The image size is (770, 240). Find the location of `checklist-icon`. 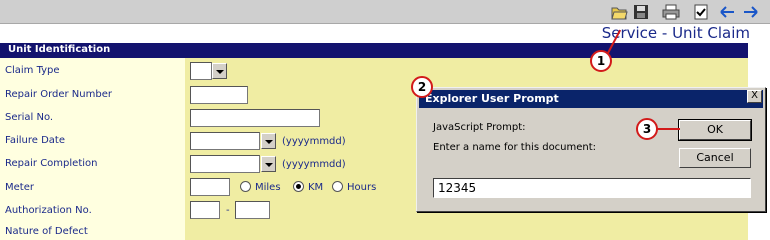

checklist-icon is located at coordinates (701, 12).